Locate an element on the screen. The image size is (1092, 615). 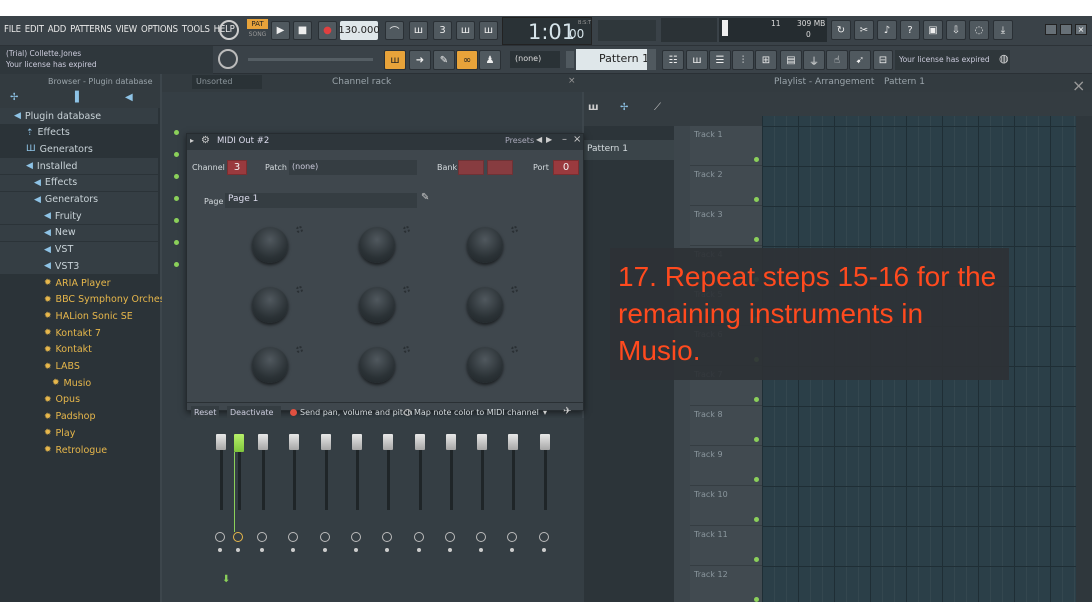
browser-item: ⇡ Effects is located at coordinates (79, 133).